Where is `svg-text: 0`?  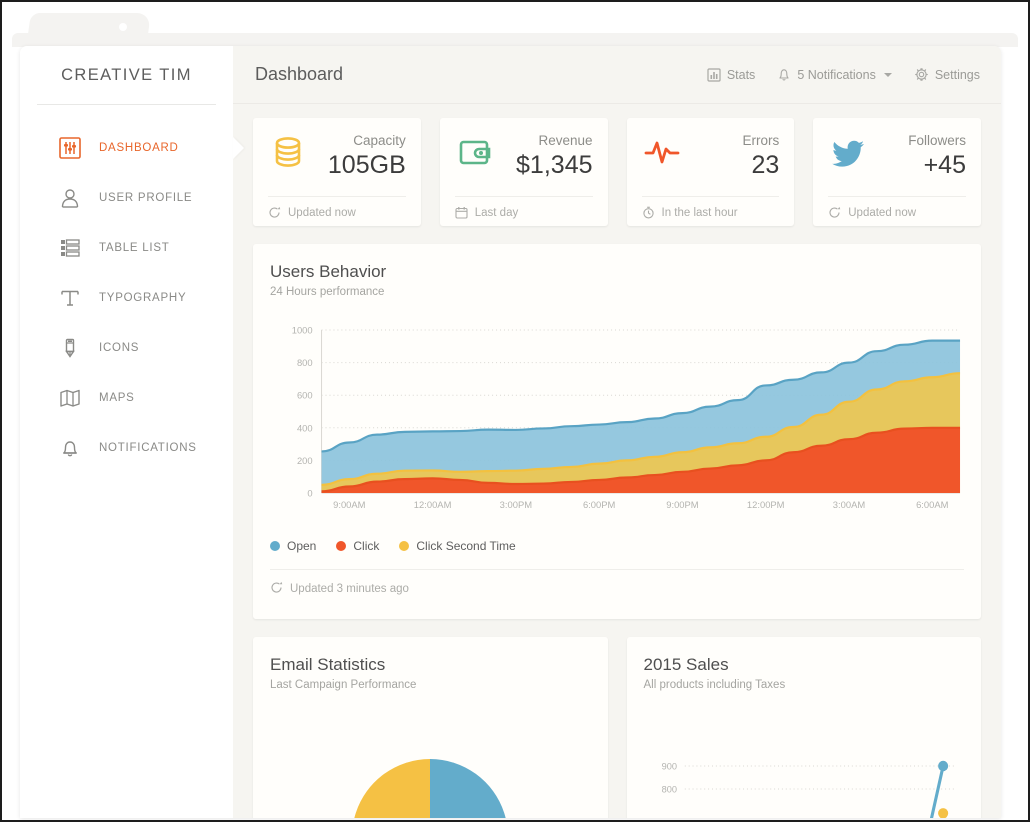
svg-text: 0 is located at coordinates (309, 493).